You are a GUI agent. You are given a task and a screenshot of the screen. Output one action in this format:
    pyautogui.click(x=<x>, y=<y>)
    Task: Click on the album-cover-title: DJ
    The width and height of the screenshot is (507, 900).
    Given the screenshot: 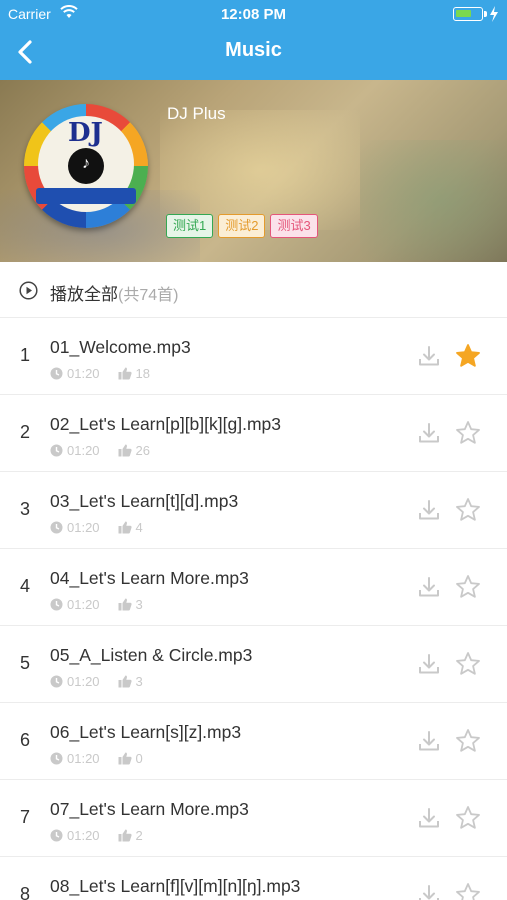 What is the action you would take?
    pyautogui.click(x=85, y=133)
    